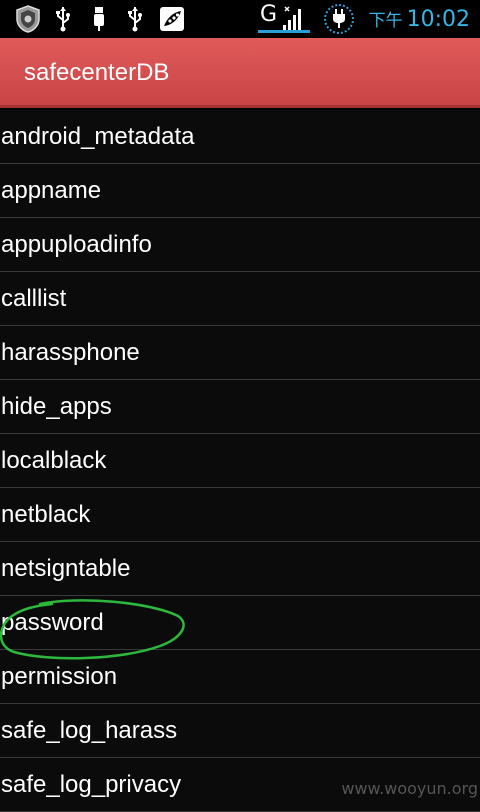 The height and width of the screenshot is (812, 480). Describe the element at coordinates (409, 788) in the screenshot. I see `watermark: www.wooyun.org` at that location.